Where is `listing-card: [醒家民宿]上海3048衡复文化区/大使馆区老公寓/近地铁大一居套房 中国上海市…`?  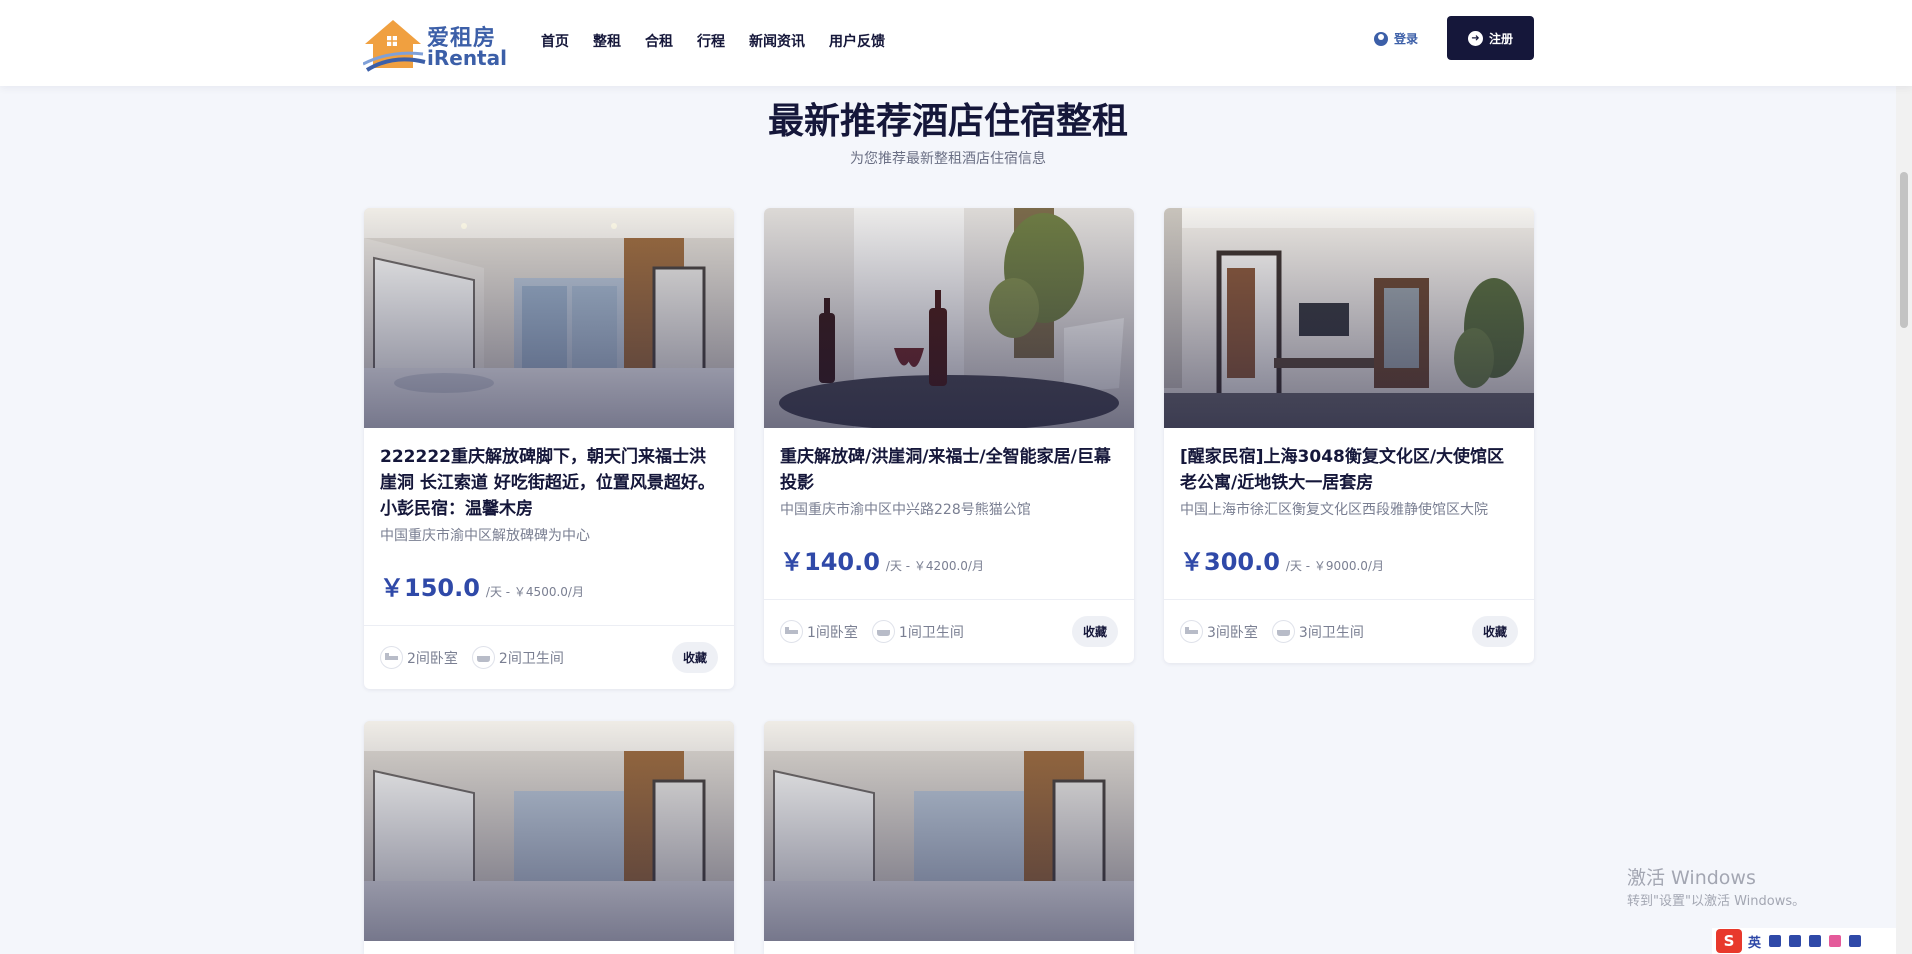 listing-card: [醒家民宿]上海3048衡复文化区/大使馆区老公寓/近地铁大一居套房 中国上海市… is located at coordinates (1349, 435).